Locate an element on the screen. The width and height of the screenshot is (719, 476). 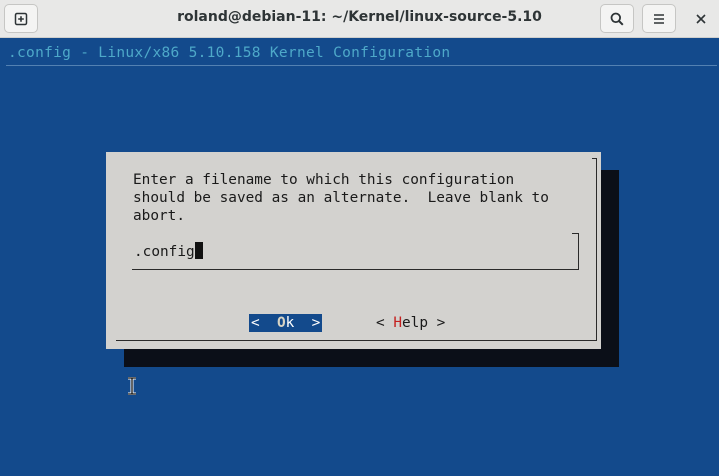
search-button is located at coordinates (617, 18).